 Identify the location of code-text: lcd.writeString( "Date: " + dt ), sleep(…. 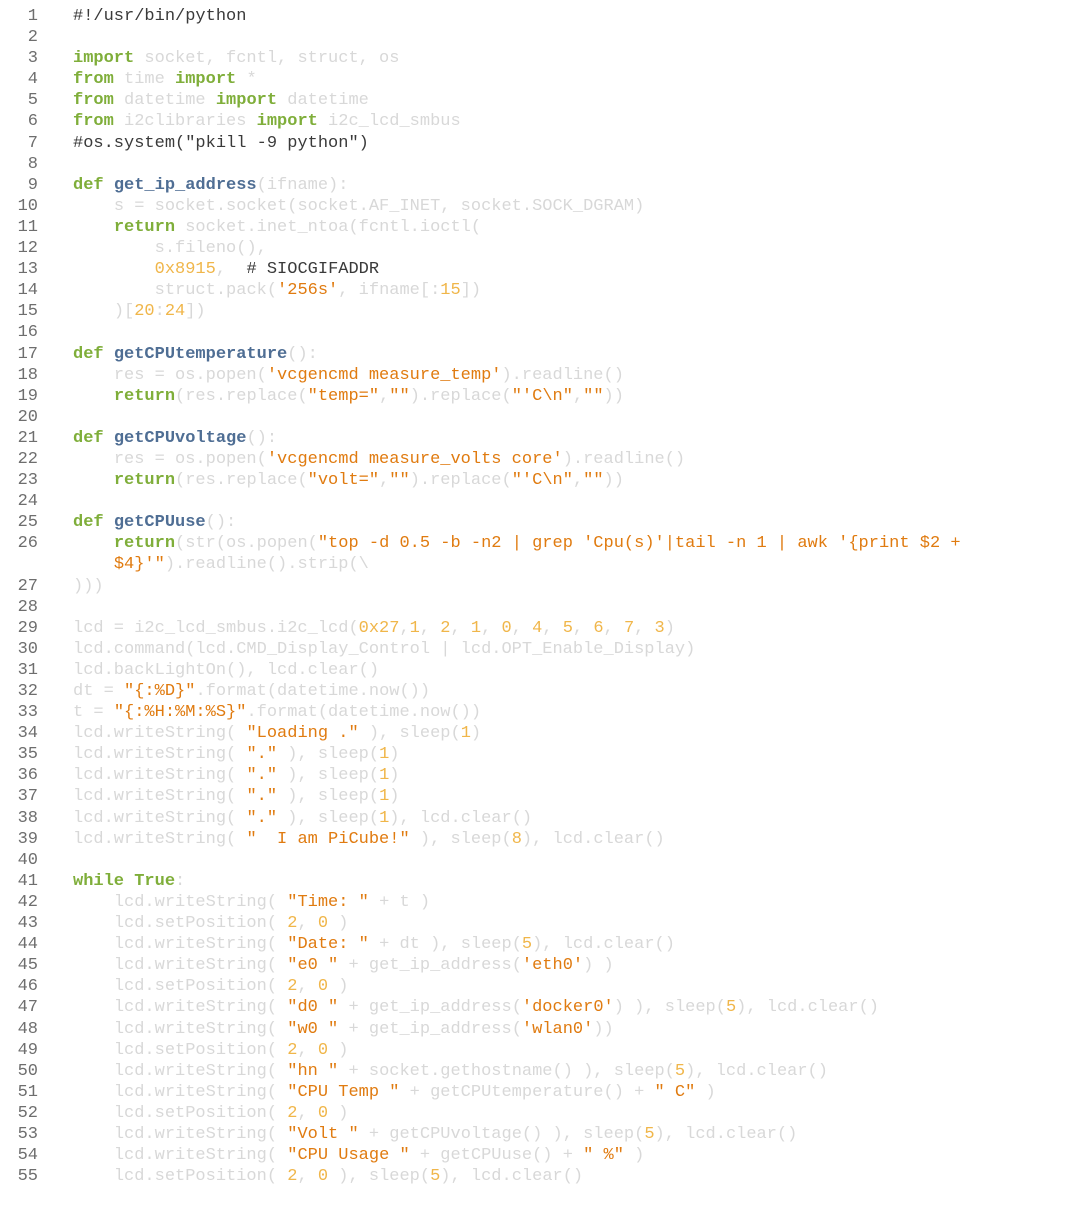
(374, 944).